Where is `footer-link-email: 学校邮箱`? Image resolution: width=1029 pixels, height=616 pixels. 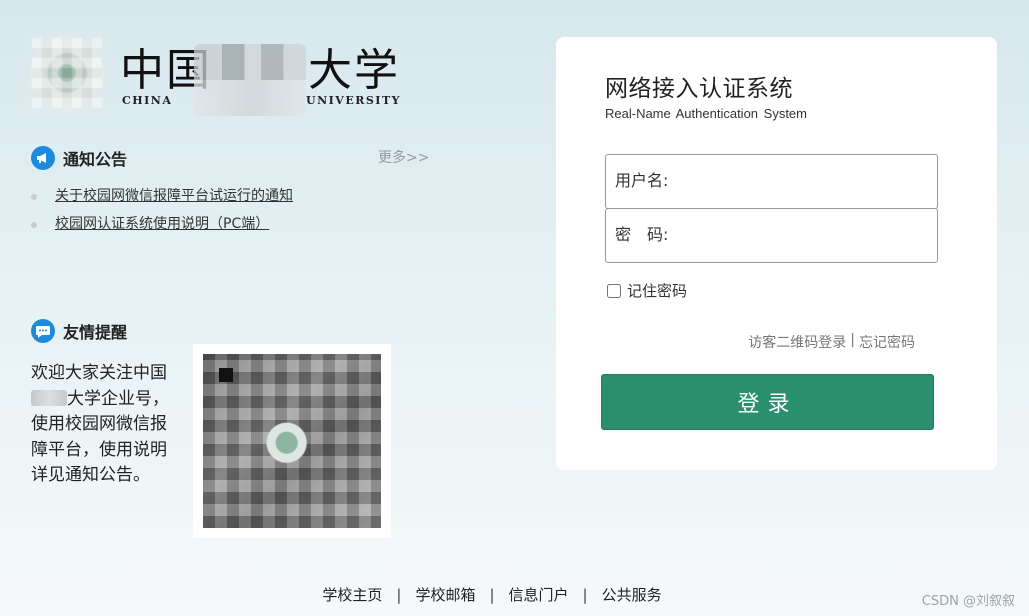
footer-link-email: 学校邮箱 is located at coordinates (445, 594).